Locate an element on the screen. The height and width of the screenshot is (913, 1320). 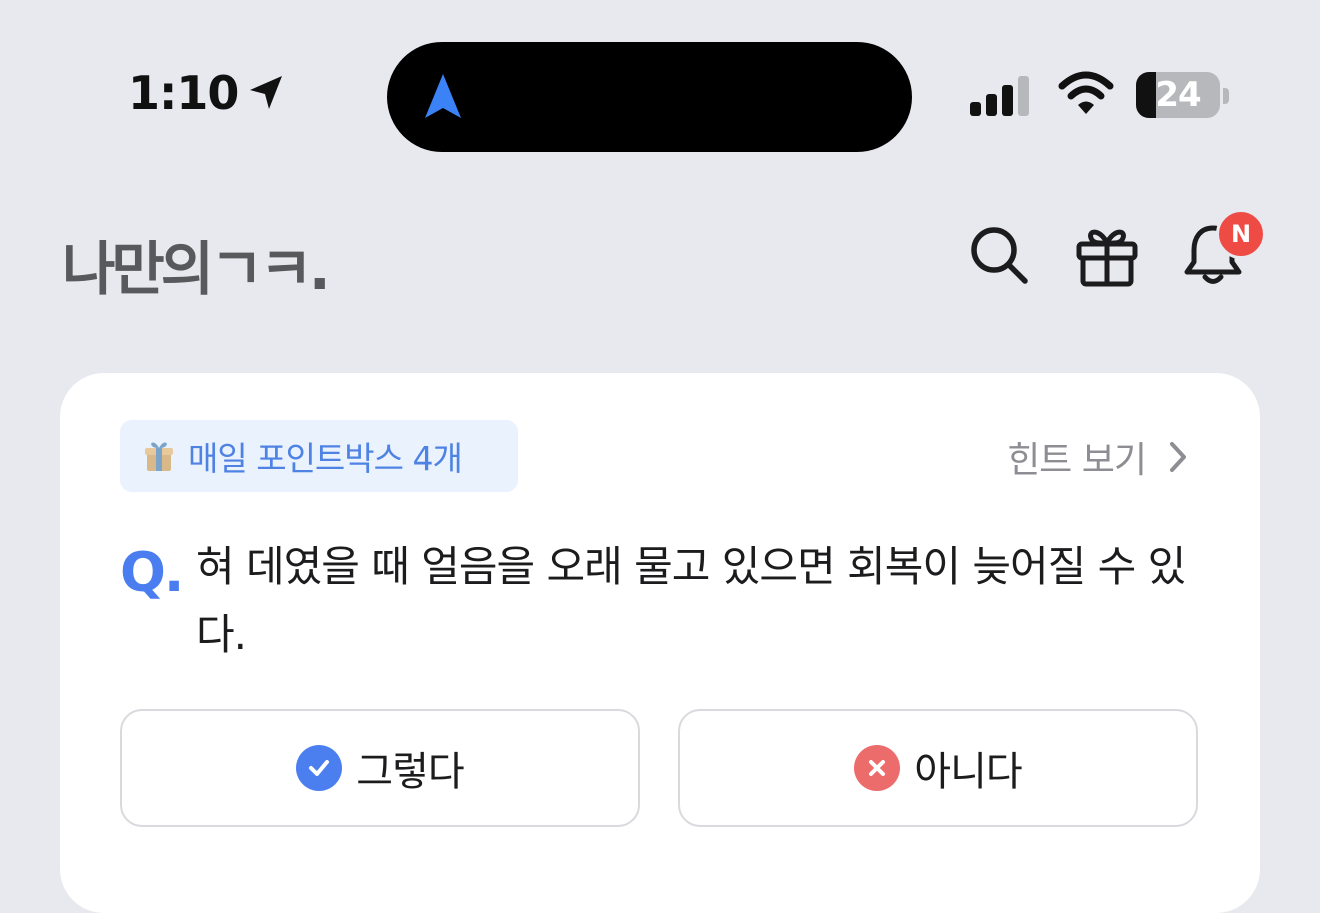
hint-link: 힌트 보기 is located at coordinates (1098, 457).